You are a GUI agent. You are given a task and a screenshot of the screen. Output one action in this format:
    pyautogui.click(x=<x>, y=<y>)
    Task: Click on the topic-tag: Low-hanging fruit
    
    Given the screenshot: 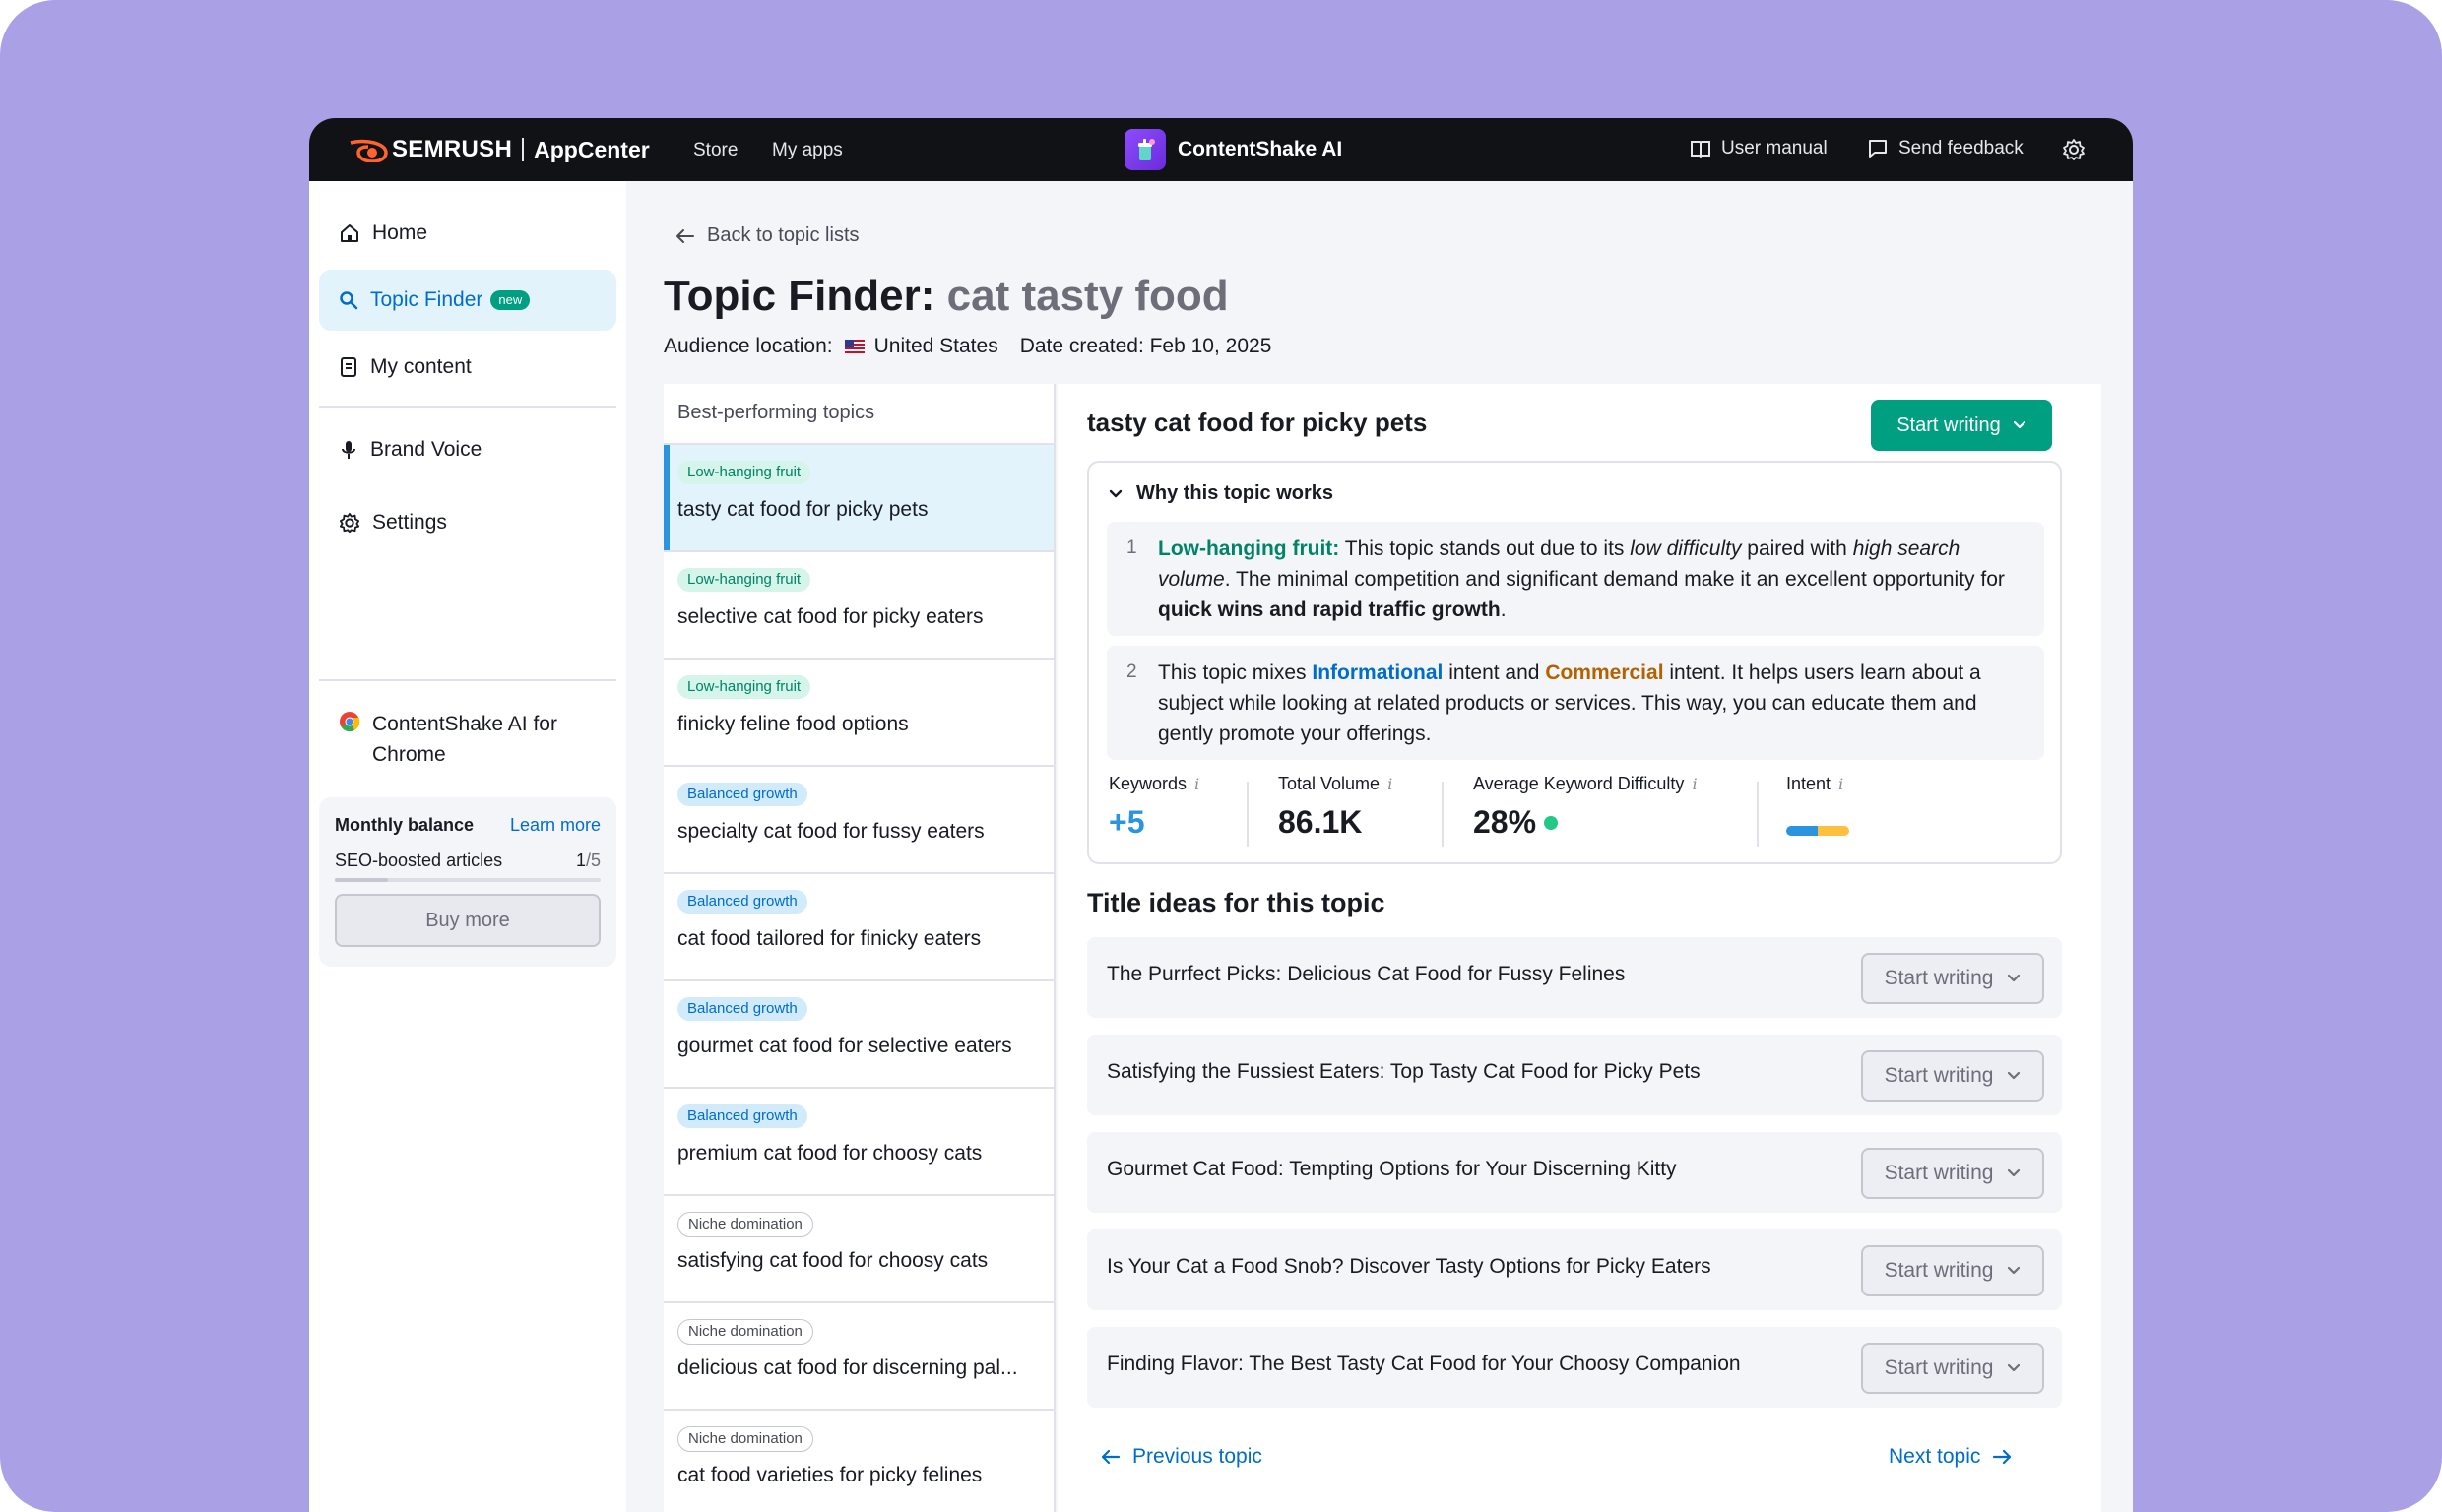 What is the action you would take?
    pyautogui.click(x=744, y=580)
    